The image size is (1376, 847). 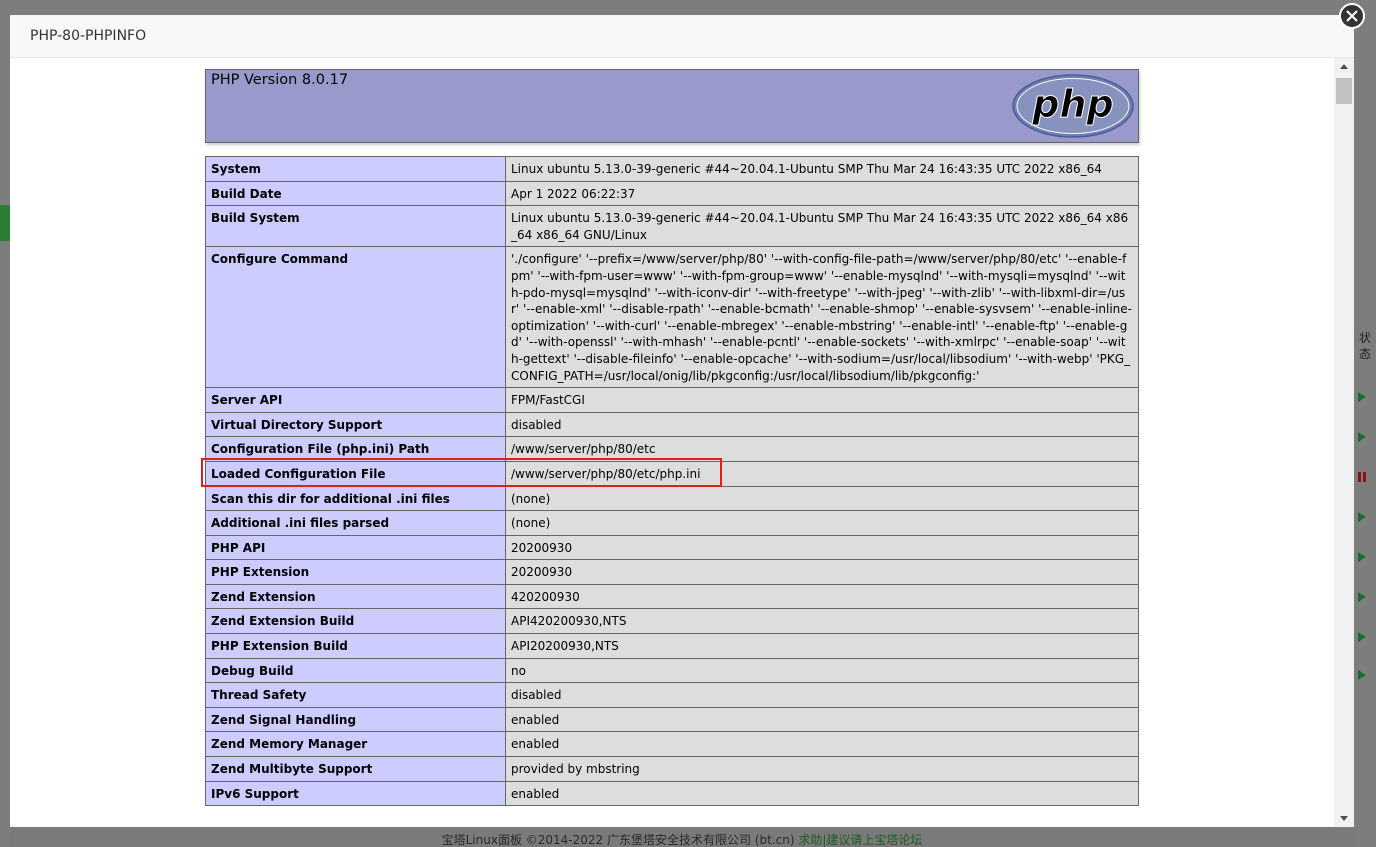 I want to click on row-label: IPv6 Support, so click(x=355, y=793).